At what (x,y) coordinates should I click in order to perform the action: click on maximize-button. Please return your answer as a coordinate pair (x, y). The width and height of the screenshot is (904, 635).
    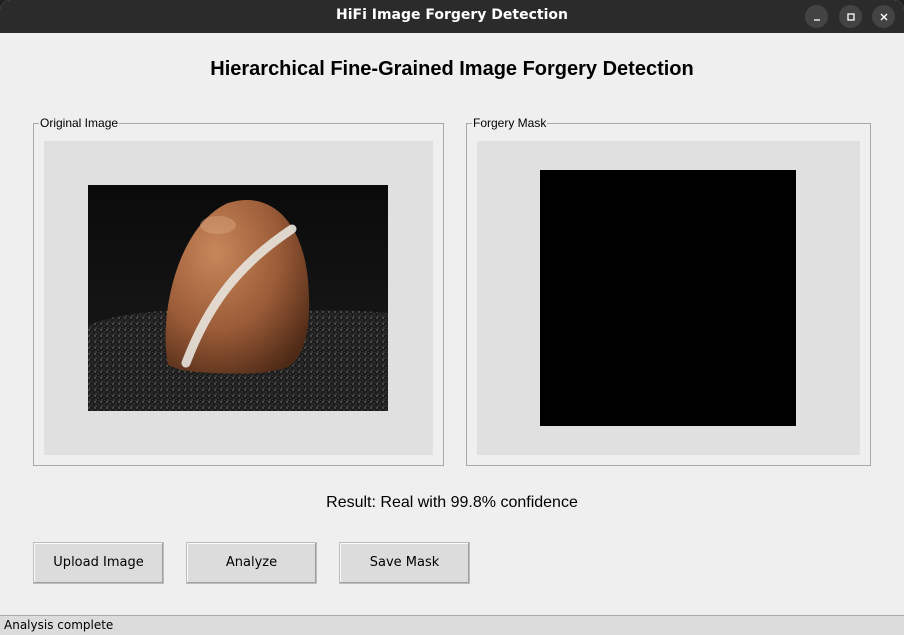
    Looking at the image, I should click on (850, 16).